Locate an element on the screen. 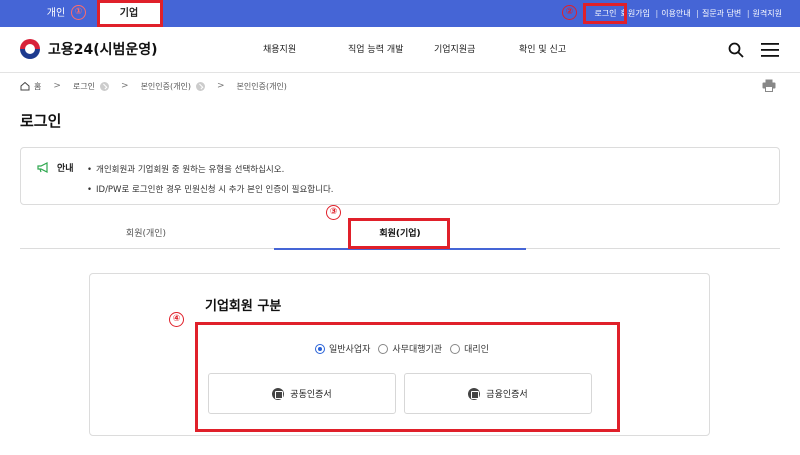 This screenshot has height=455, width=800. home-icon is located at coordinates (25, 86).